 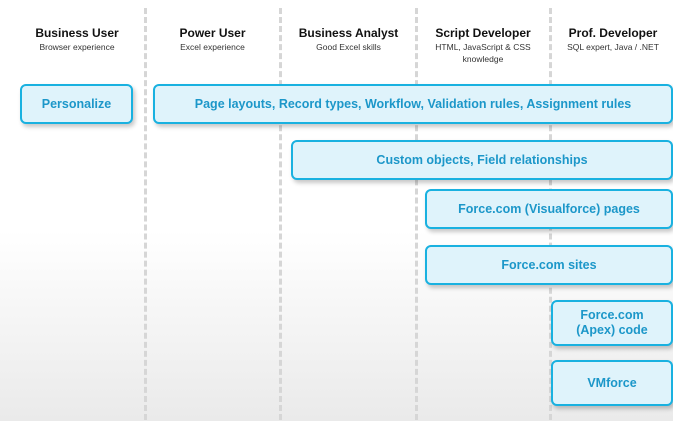 I want to click on column-title: Business Analyst, so click(x=348, y=33).